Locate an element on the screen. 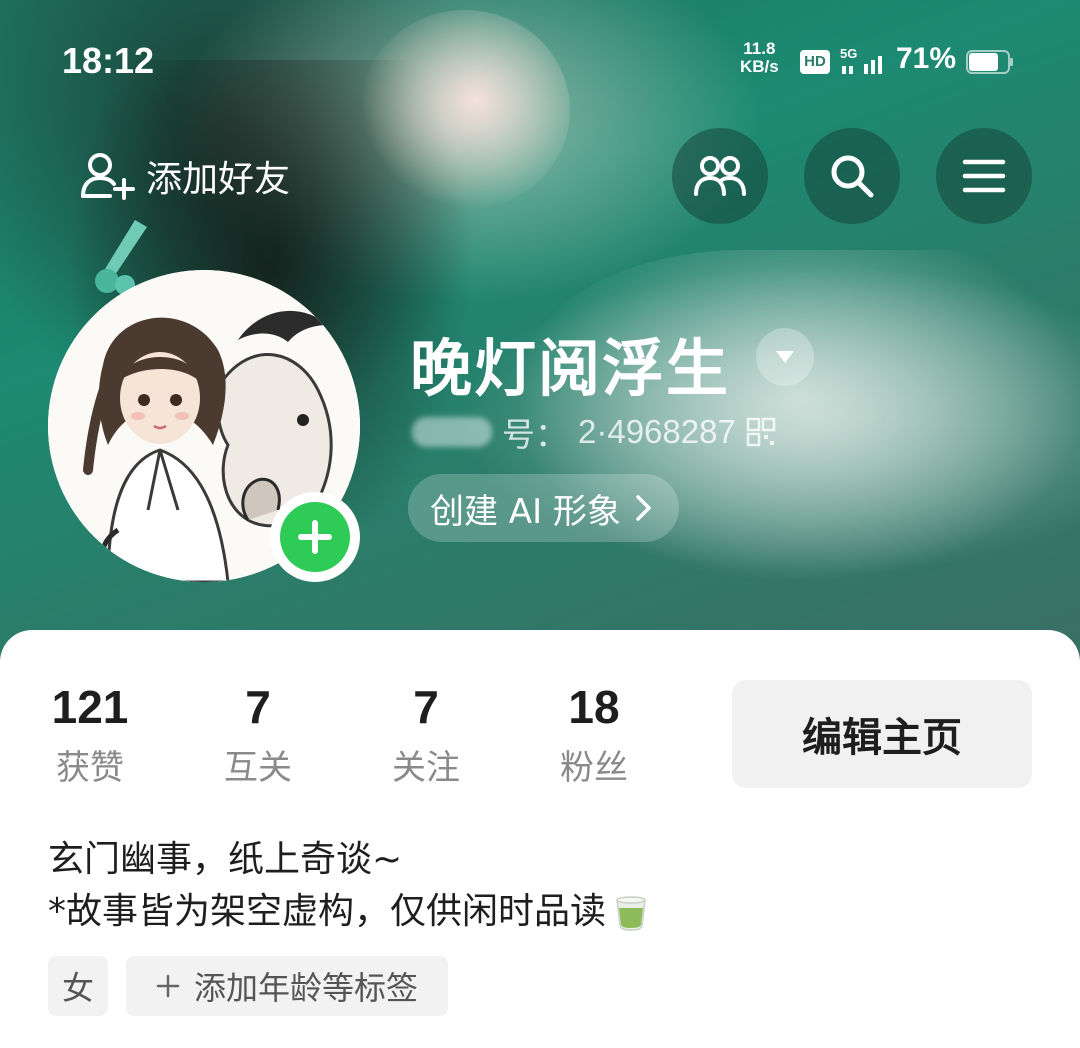 The width and height of the screenshot is (1080, 1048). add-story-button is located at coordinates (315, 537).